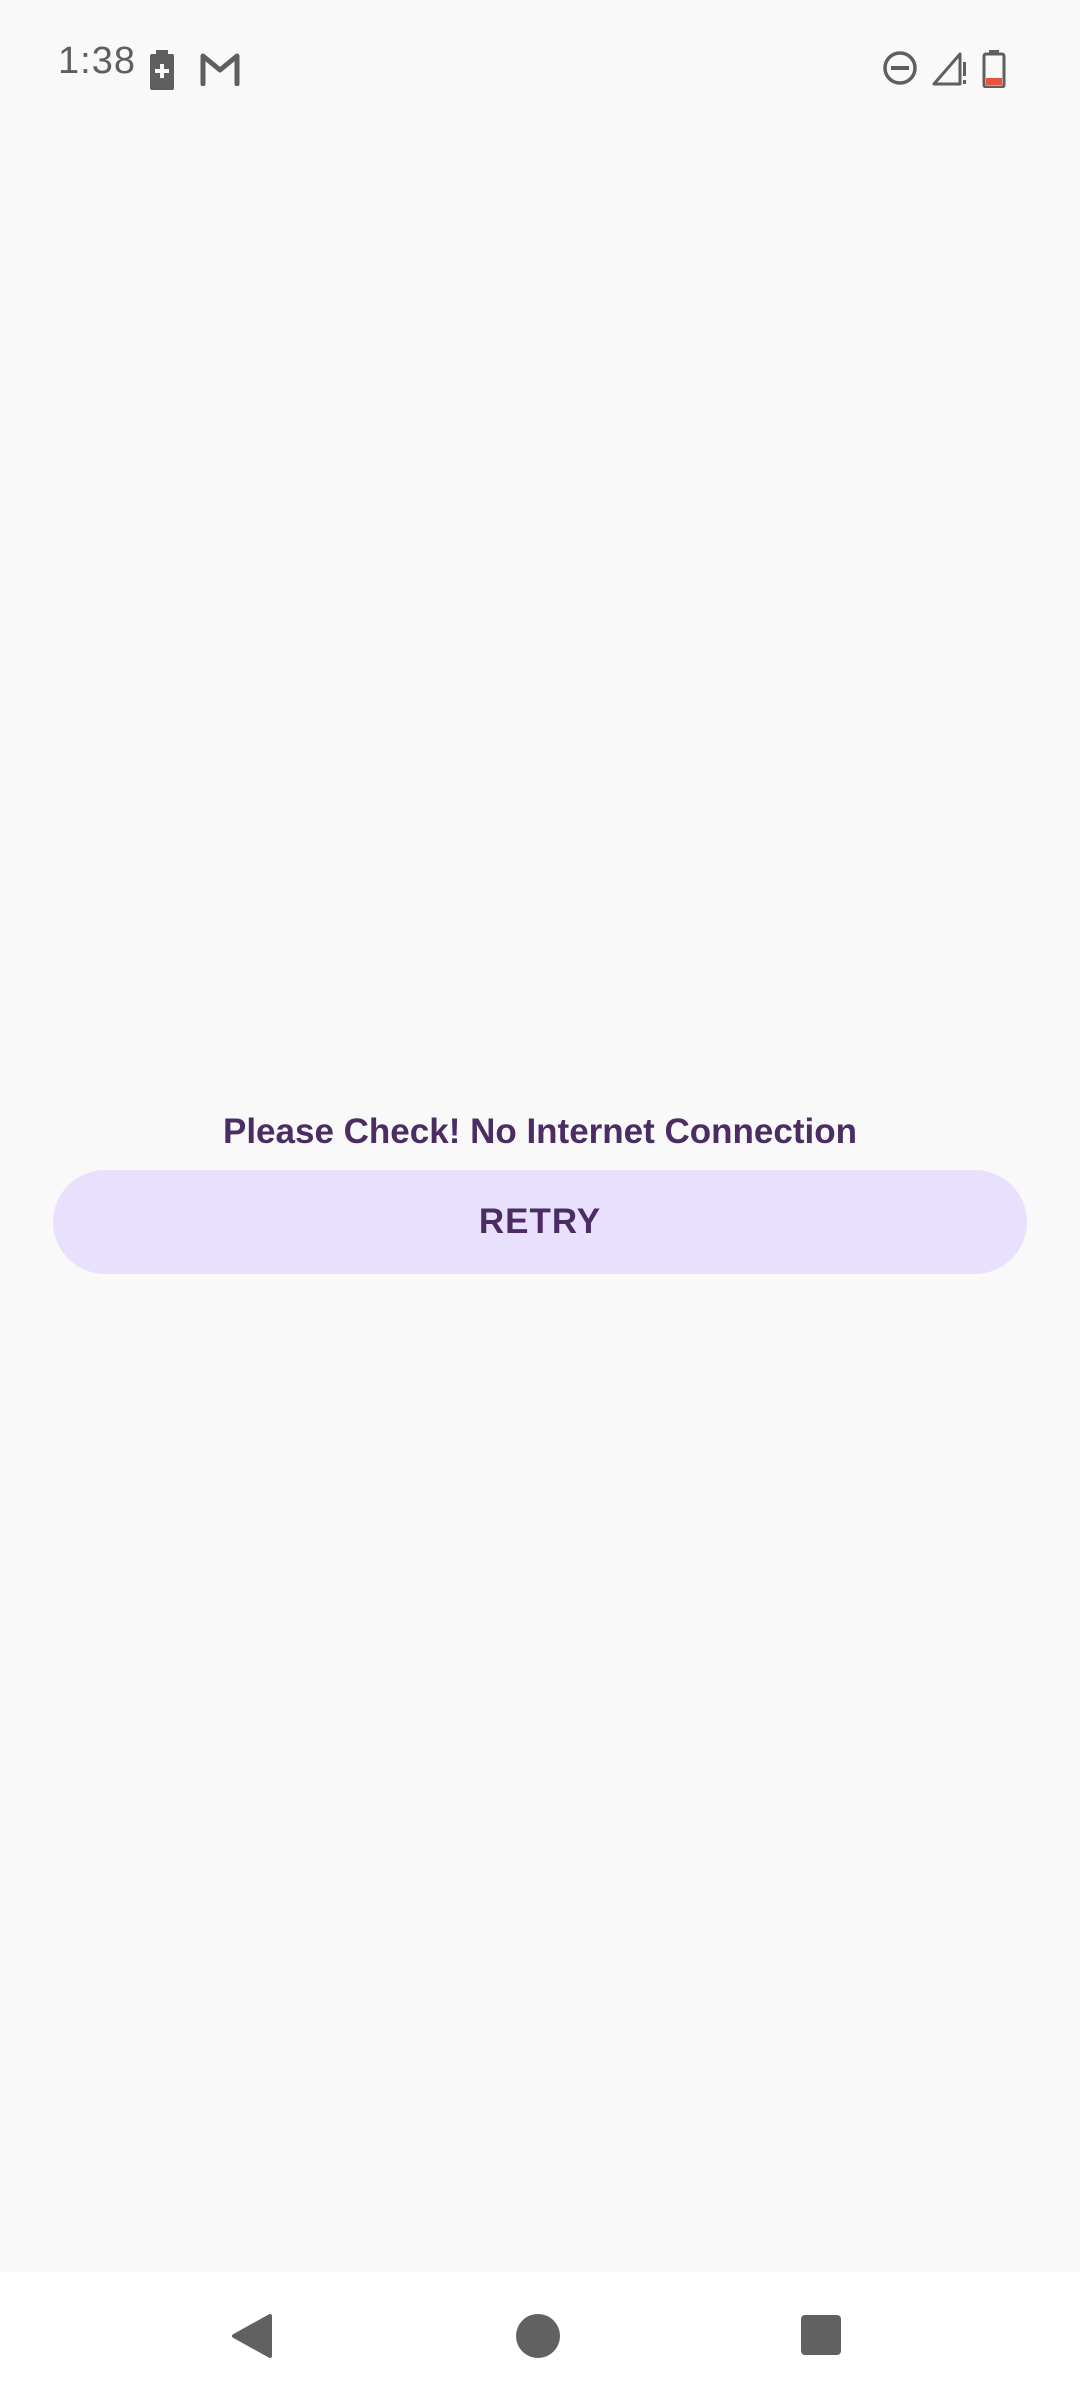  What do you see at coordinates (162, 70) in the screenshot?
I see `battery-saver-icon` at bounding box center [162, 70].